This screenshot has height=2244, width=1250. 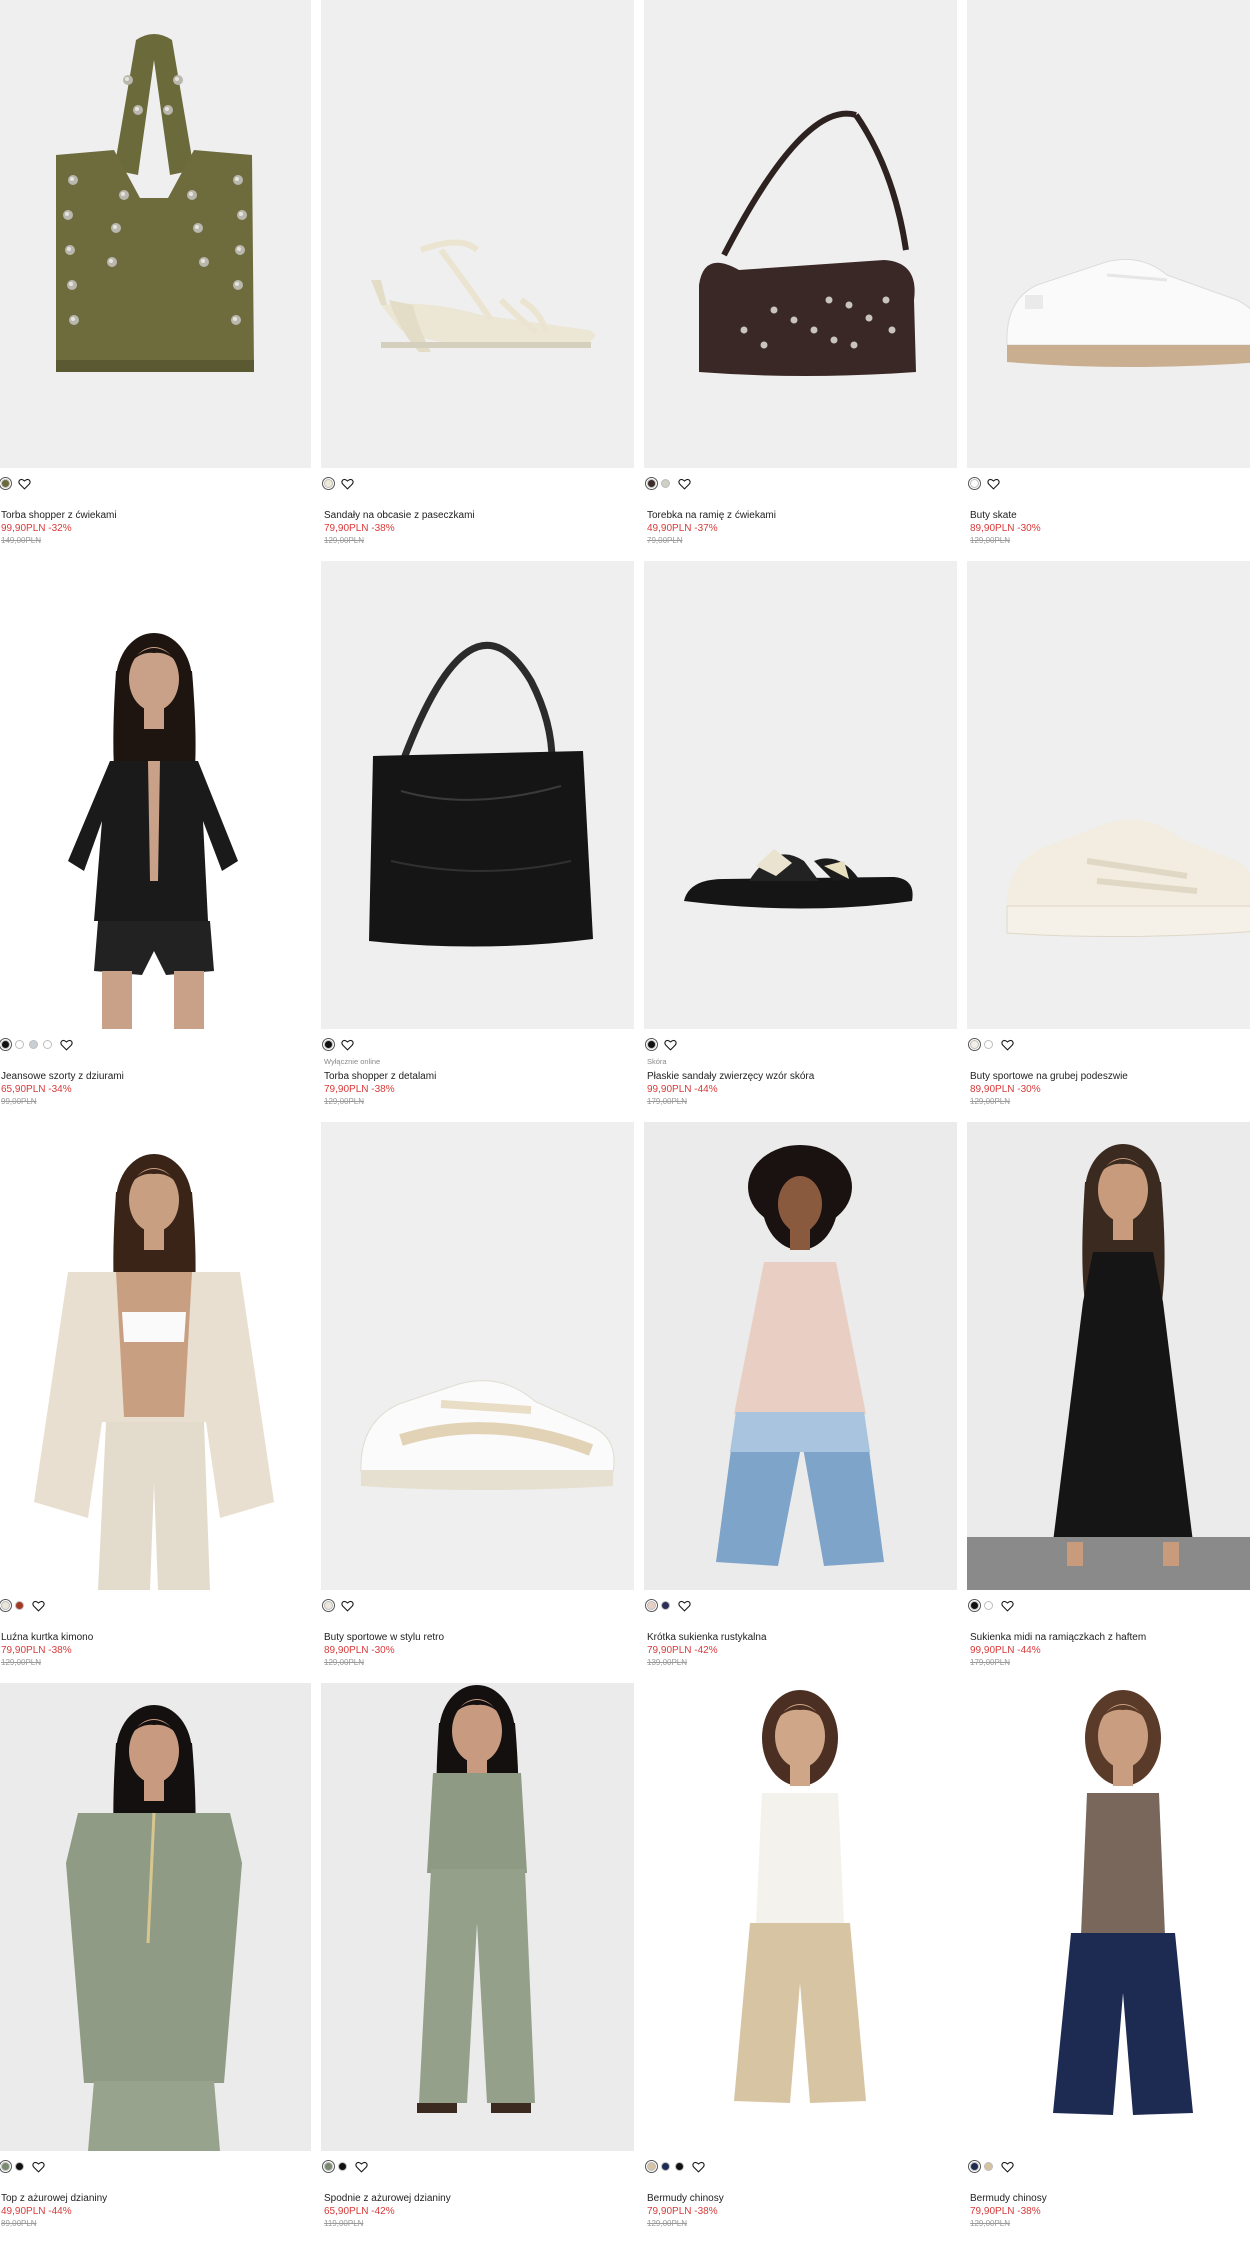 I want to click on color-swatches, so click(x=155, y=1044).